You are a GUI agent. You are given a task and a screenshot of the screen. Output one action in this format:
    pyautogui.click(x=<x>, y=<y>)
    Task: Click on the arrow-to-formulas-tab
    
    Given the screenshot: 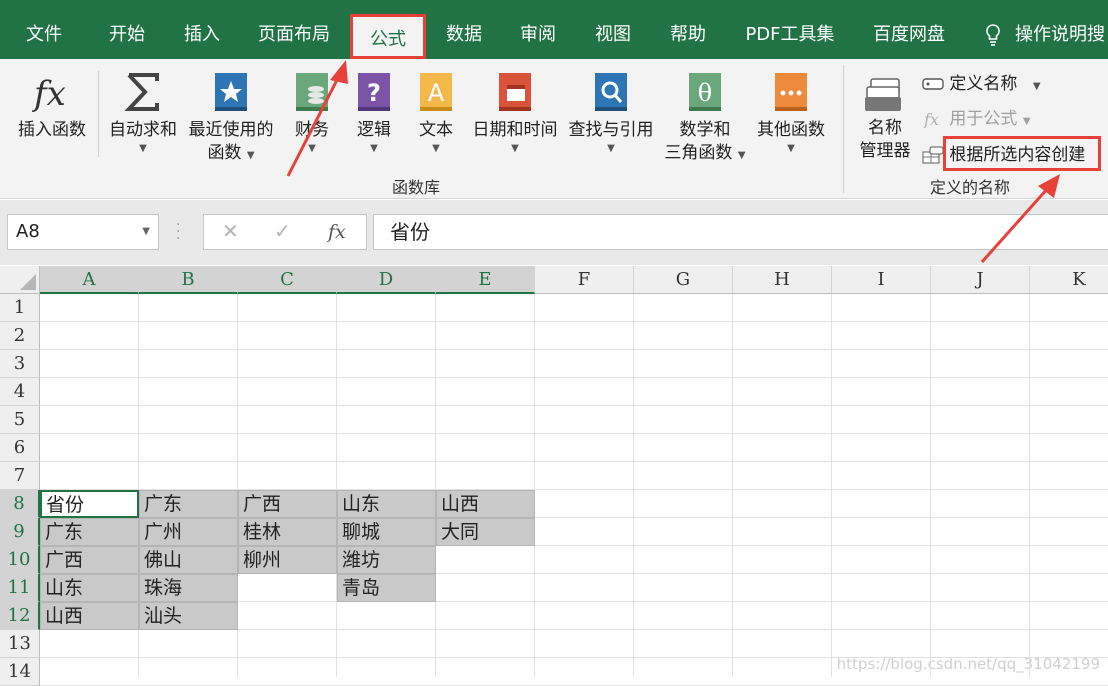 What is the action you would take?
    pyautogui.click(x=314, y=125)
    